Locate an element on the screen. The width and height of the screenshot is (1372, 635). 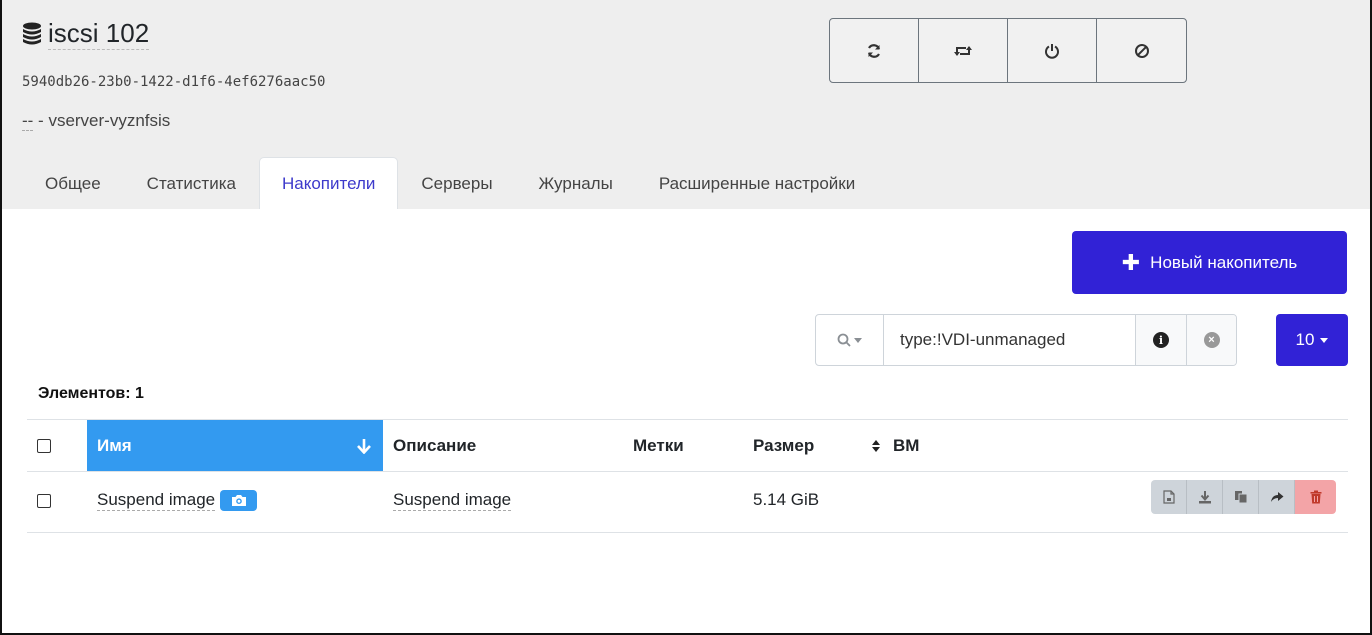
new-disk-button: ✚ Новый накопитель is located at coordinates (1209, 262).